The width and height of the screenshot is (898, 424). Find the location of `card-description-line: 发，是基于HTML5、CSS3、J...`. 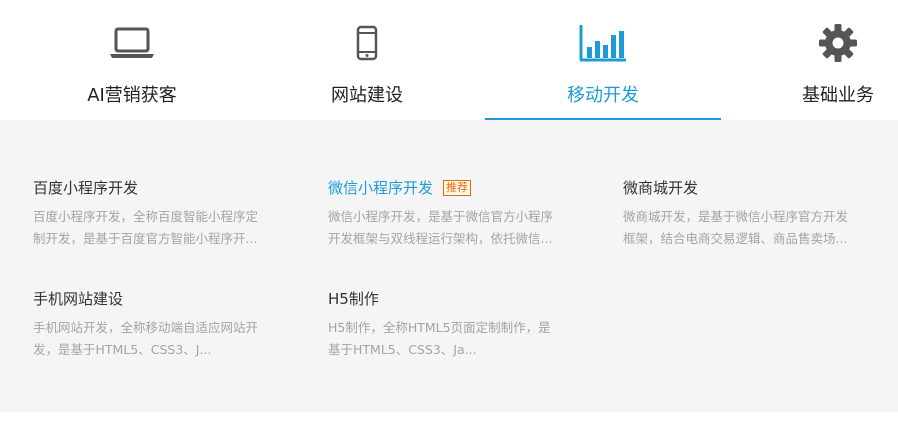

card-description-line: 发，是基于HTML5、CSS3、J... is located at coordinates (122, 349).